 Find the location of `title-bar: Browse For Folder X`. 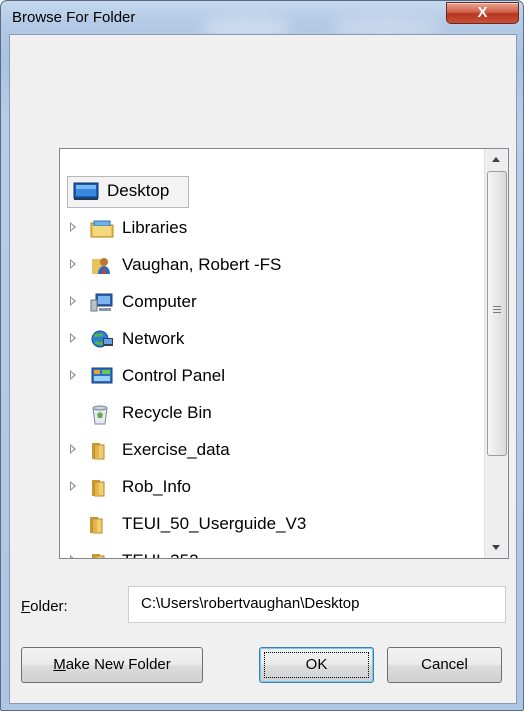

title-bar: Browse For Folder X is located at coordinates (262, 20).